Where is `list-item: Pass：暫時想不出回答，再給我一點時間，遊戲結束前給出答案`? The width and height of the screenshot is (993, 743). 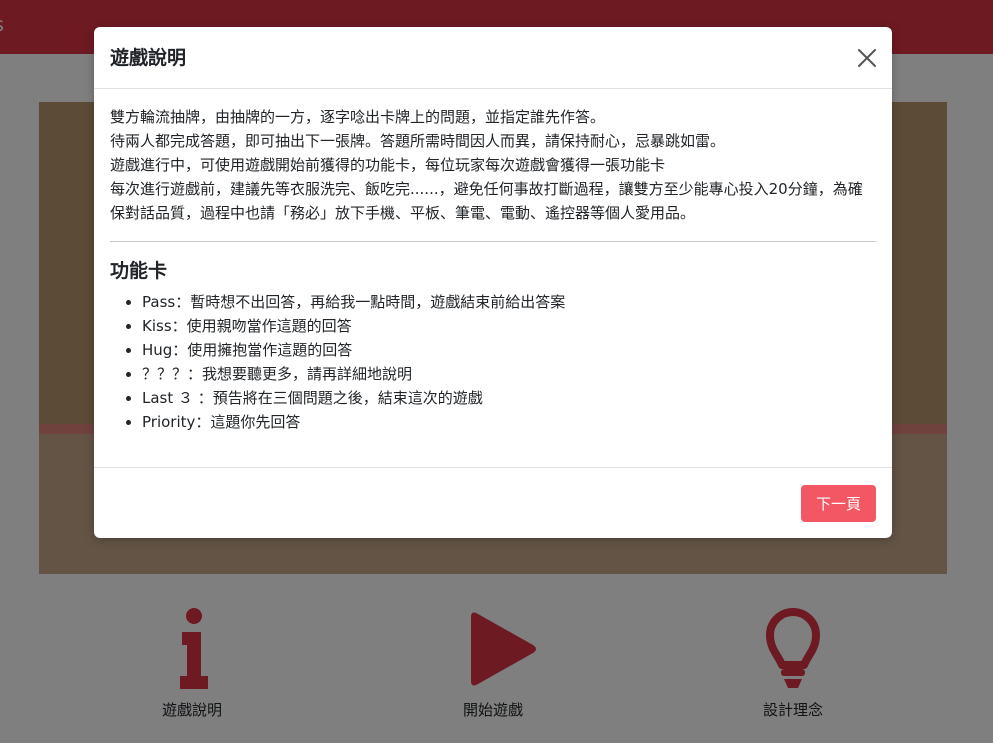
list-item: Pass：暫時想不出回答，再給我一點時間，遊戲結束前給出答案 is located at coordinates (509, 302).